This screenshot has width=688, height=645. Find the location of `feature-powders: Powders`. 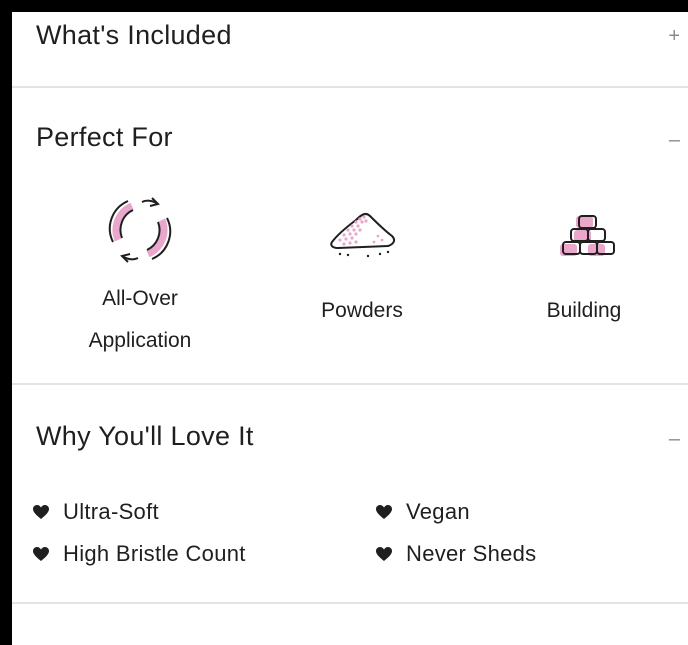

feature-powders: Powders is located at coordinates (362, 262).